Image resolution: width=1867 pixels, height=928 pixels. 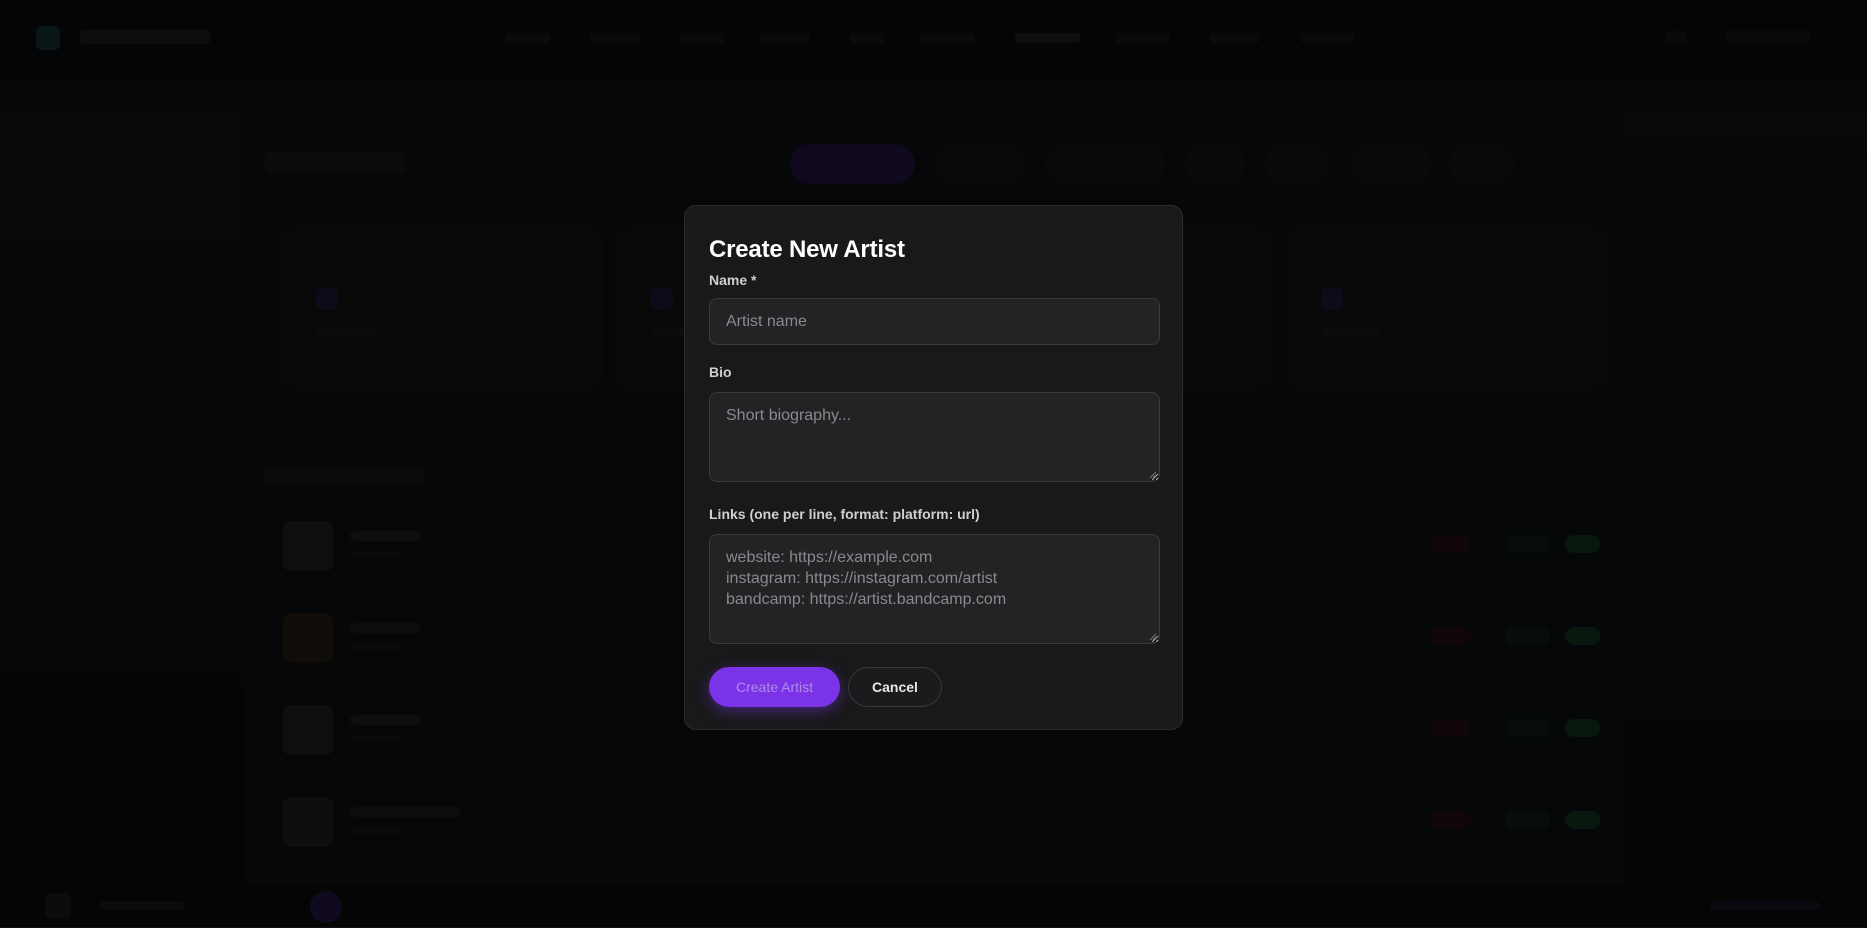 What do you see at coordinates (720, 372) in the screenshot?
I see `bio-label: Bio` at bounding box center [720, 372].